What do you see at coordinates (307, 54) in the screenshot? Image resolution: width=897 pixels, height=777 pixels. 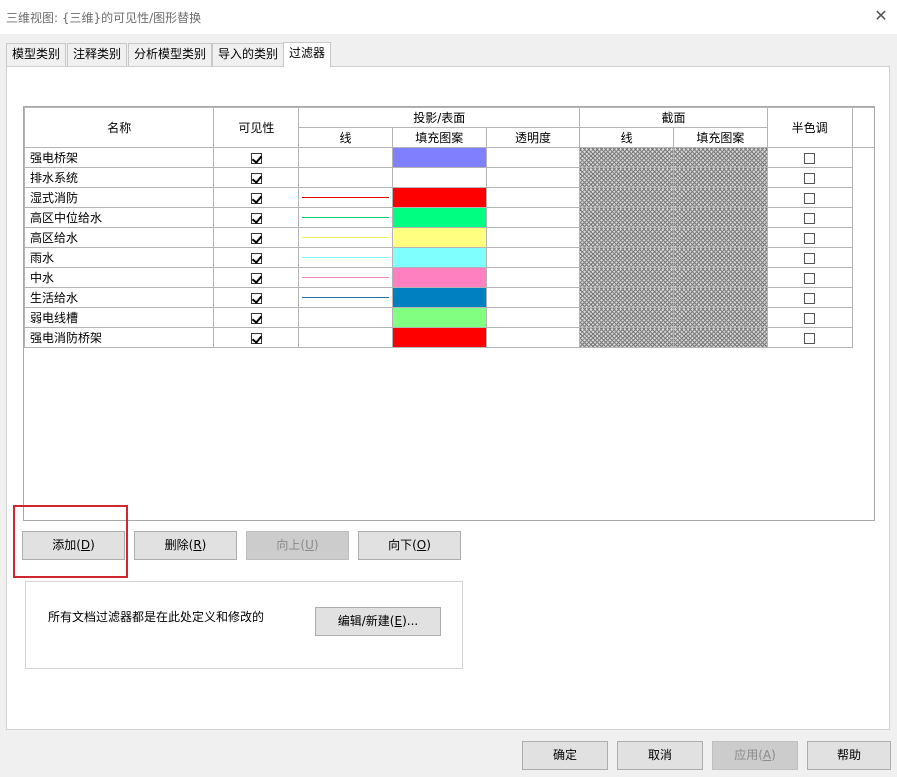 I see `tab-filters: 过滤器` at bounding box center [307, 54].